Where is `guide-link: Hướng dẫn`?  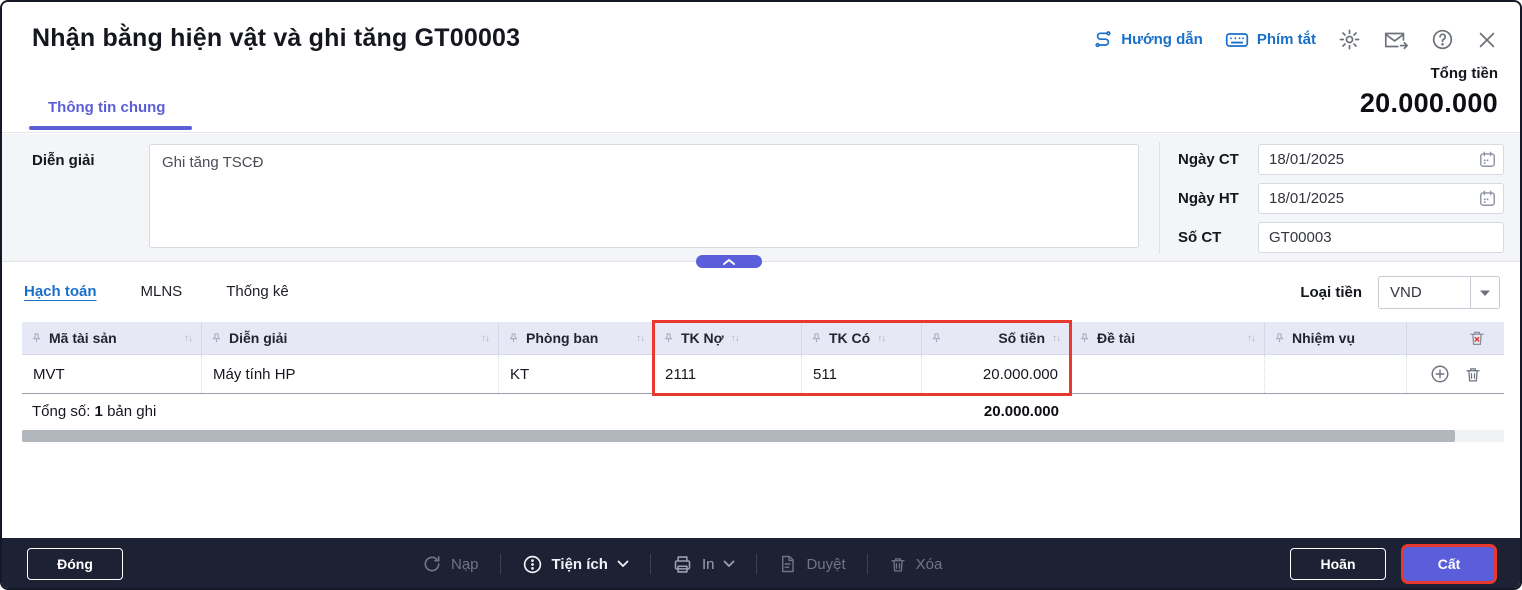
guide-link: Hướng dẫn is located at coordinates (1148, 40).